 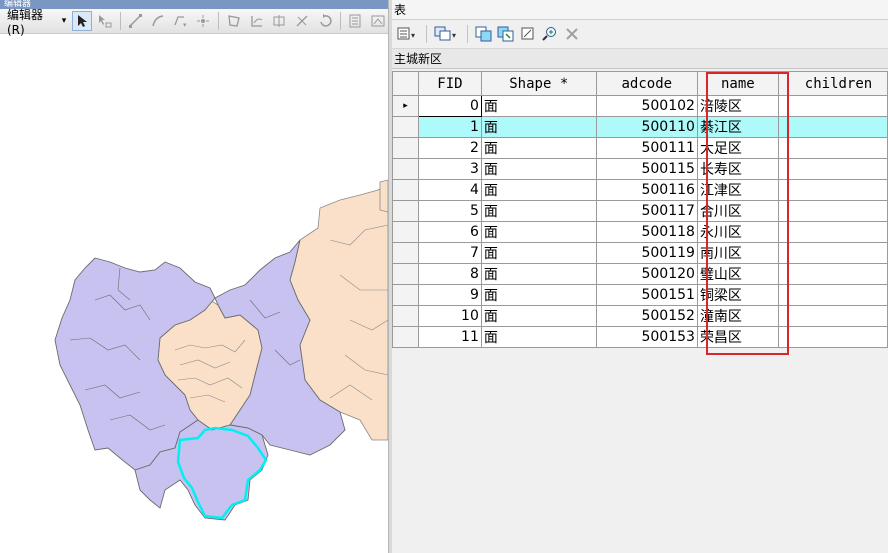 What do you see at coordinates (737, 169) in the screenshot?
I see `cell-name: 长寿区` at bounding box center [737, 169].